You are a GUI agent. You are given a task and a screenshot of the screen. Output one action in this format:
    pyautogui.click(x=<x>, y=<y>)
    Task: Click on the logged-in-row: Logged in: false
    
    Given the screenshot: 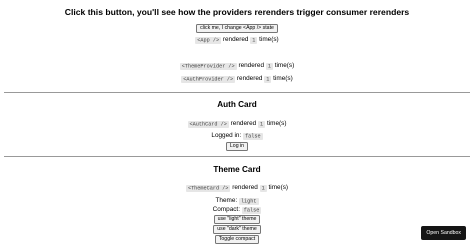 What is the action you would take?
    pyautogui.click(x=237, y=136)
    